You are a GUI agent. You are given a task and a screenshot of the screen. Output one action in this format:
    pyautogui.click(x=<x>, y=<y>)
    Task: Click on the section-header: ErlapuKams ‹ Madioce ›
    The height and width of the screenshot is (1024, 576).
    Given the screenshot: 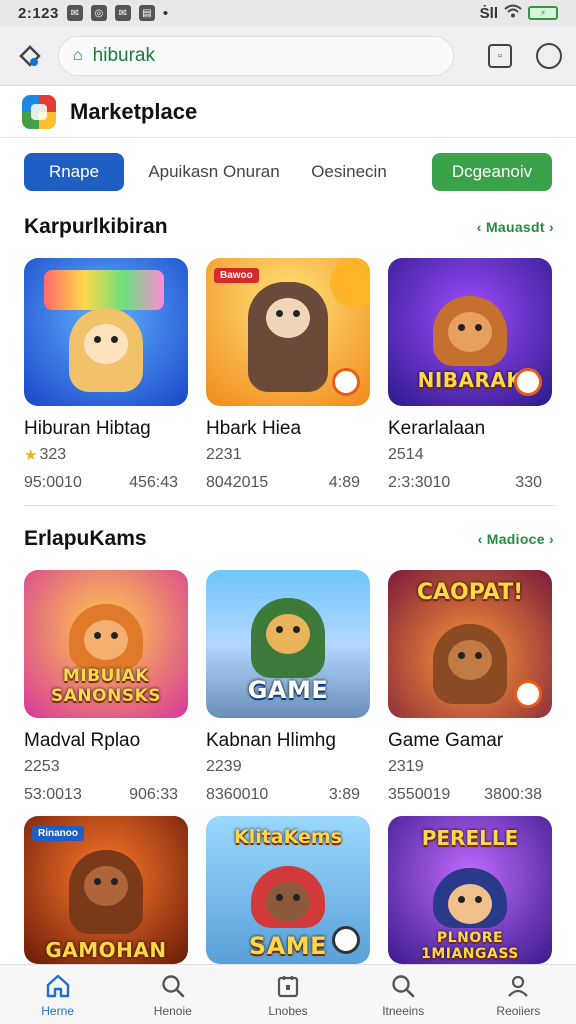 What is the action you would take?
    pyautogui.click(x=288, y=539)
    